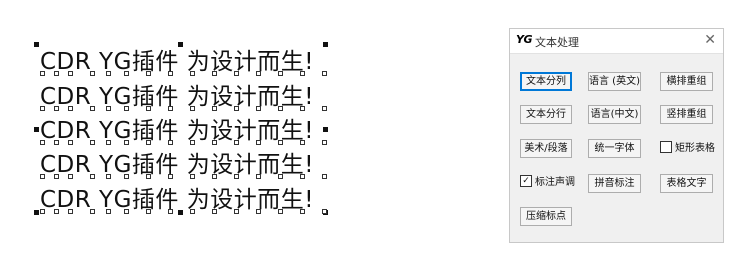 The image size is (750, 265). I want to click on rect-table-checkbox-box, so click(666, 147).